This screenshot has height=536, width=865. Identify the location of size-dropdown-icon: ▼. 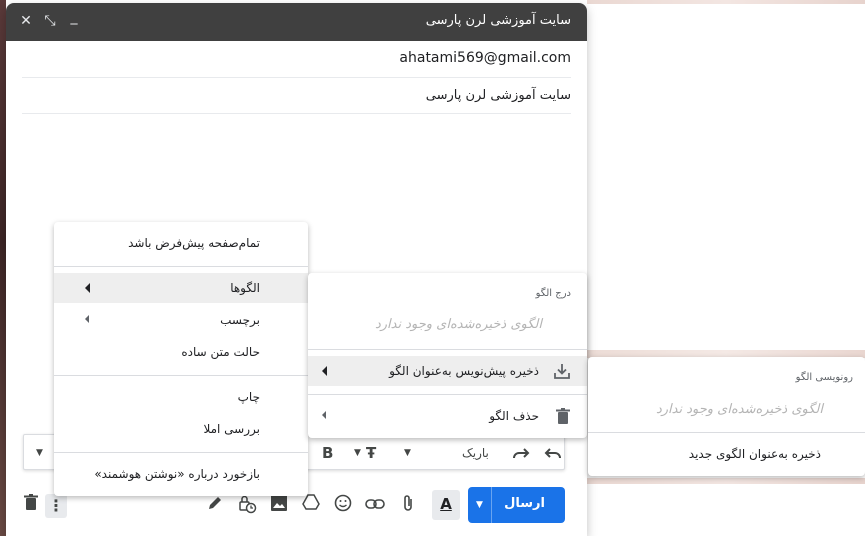
(357, 453).